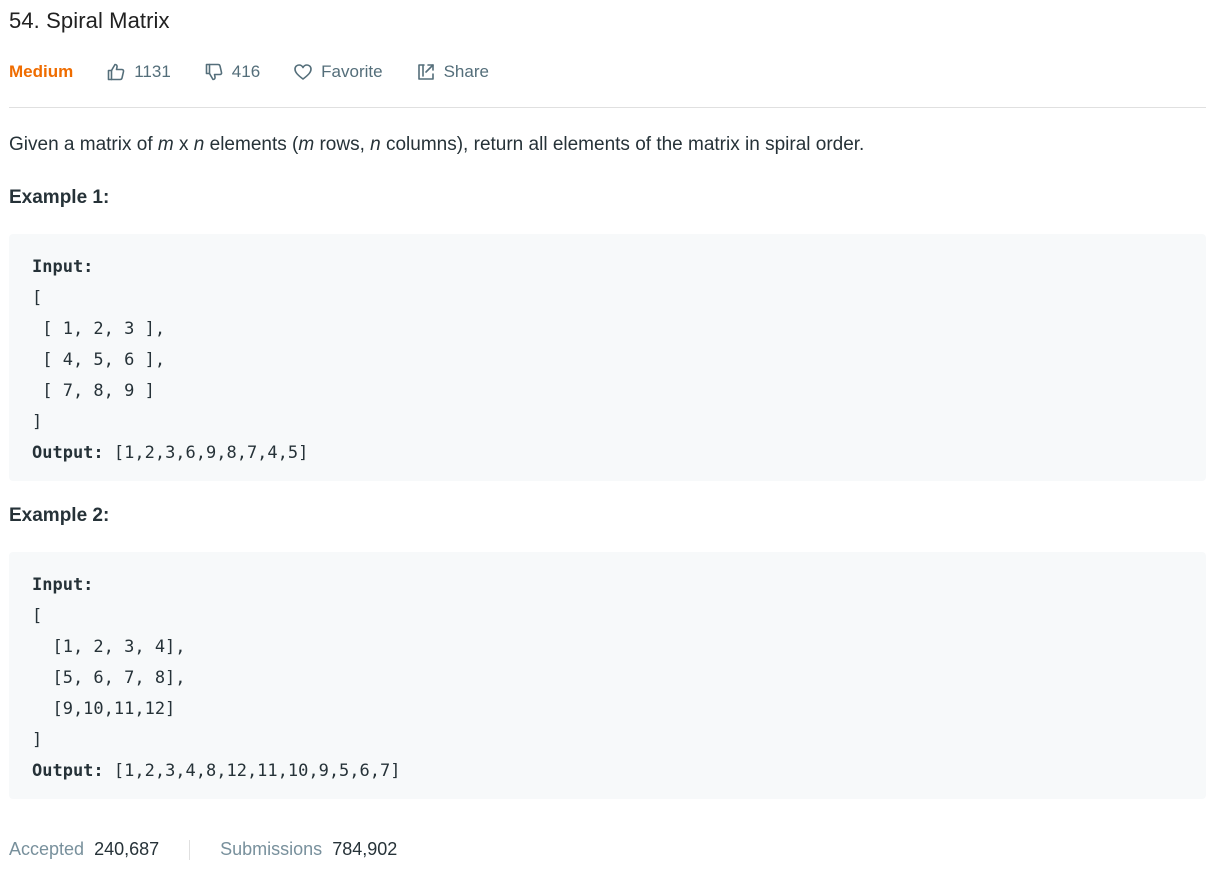 Image resolution: width=1220 pixels, height=878 pixels. What do you see at coordinates (127, 849) in the screenshot?
I see `accepted-value: 240,687` at bounding box center [127, 849].